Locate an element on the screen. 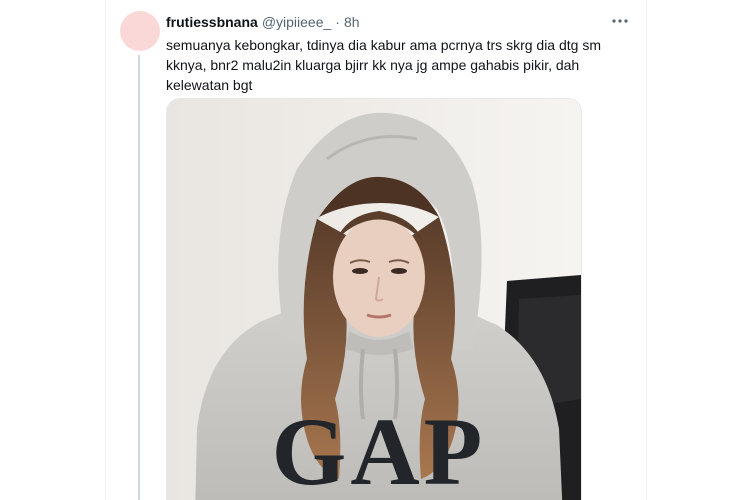  more-button is located at coordinates (620, 21).